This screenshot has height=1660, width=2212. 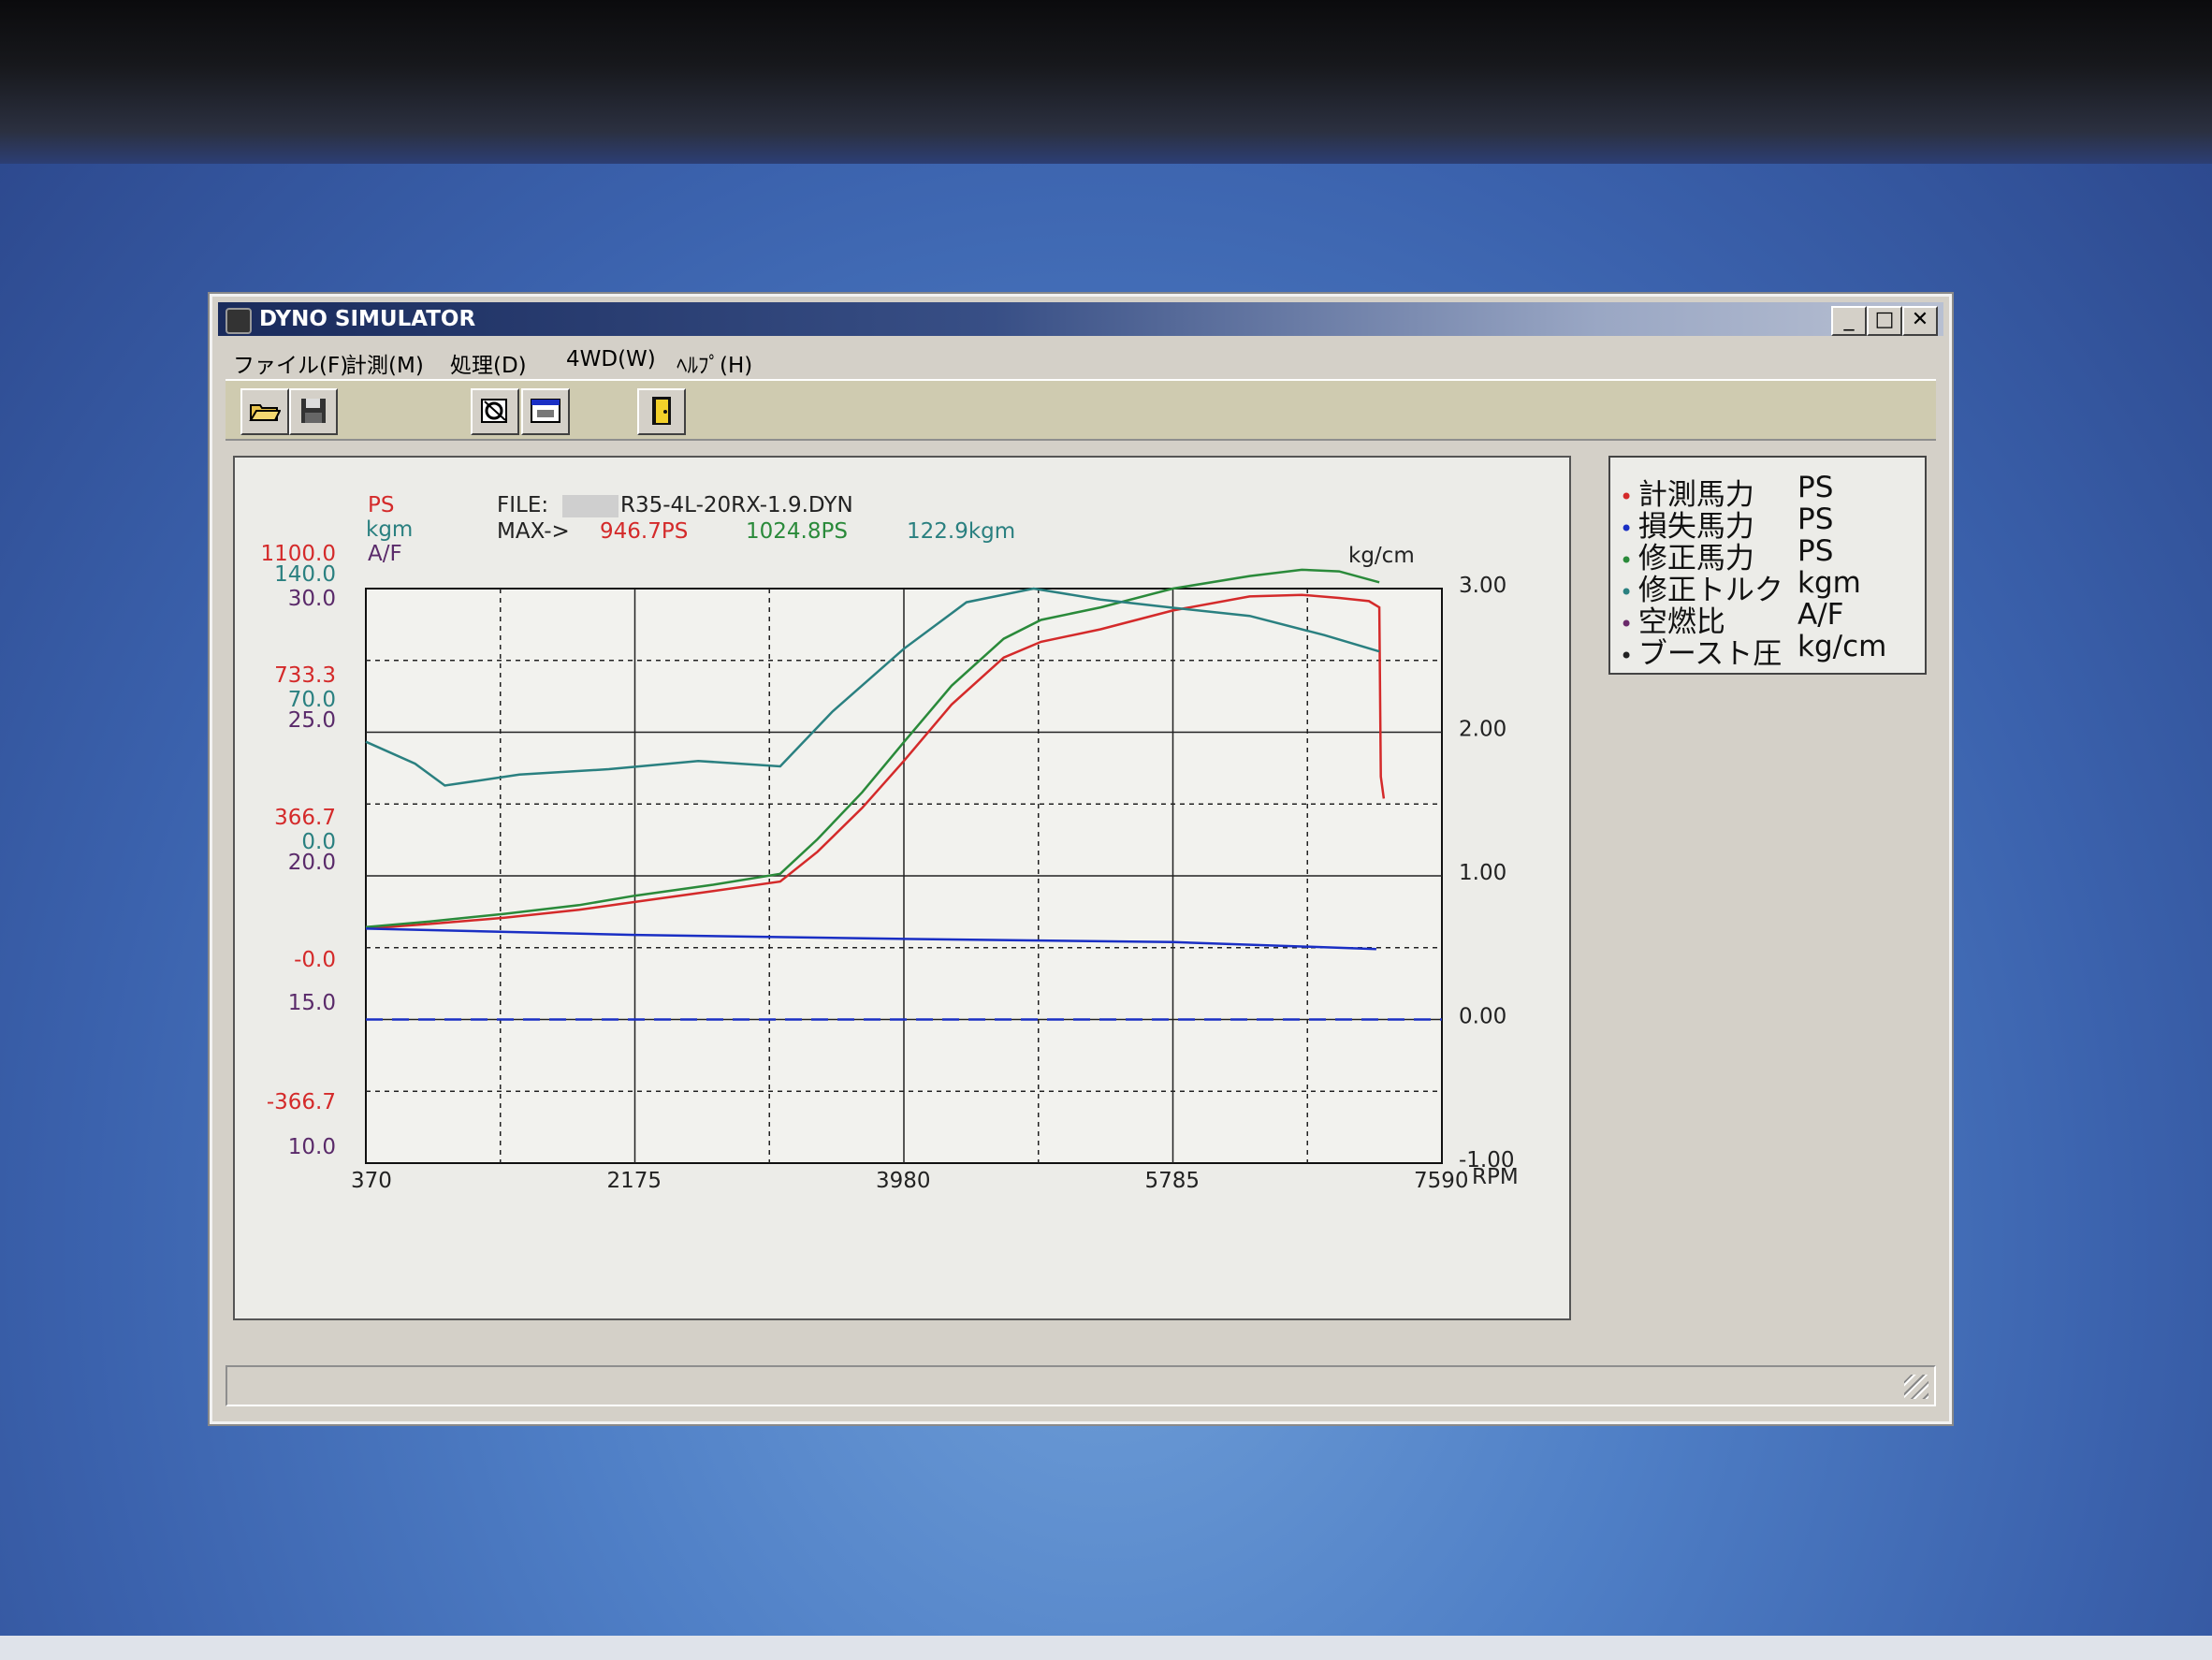 What do you see at coordinates (1916, 1387) in the screenshot?
I see `resize-grip-icon` at bounding box center [1916, 1387].